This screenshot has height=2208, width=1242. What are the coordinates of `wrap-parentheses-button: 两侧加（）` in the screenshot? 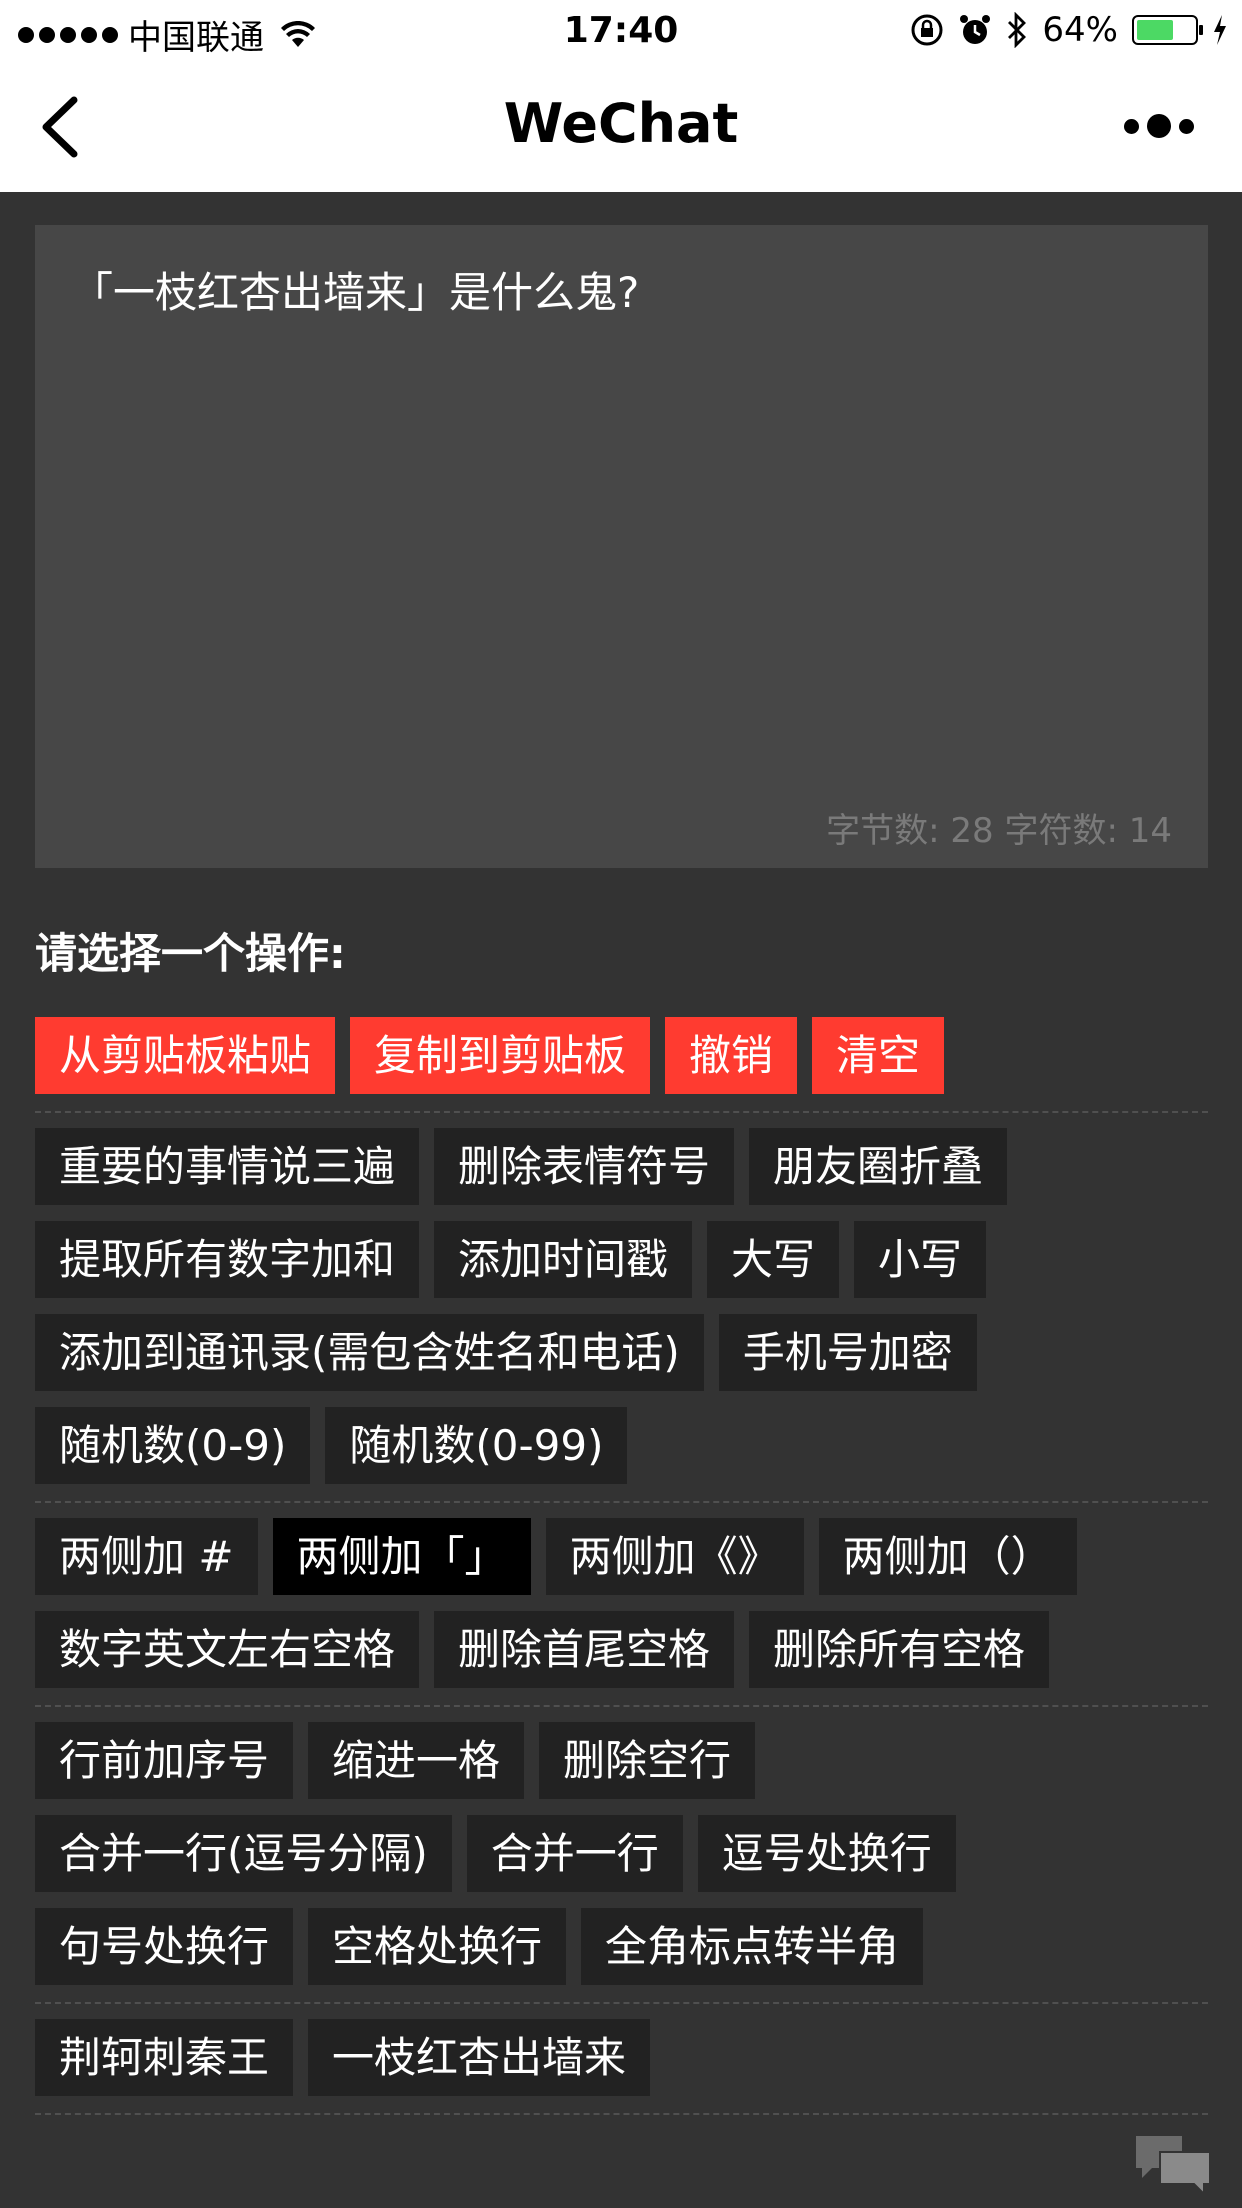 It's located at (947, 1556).